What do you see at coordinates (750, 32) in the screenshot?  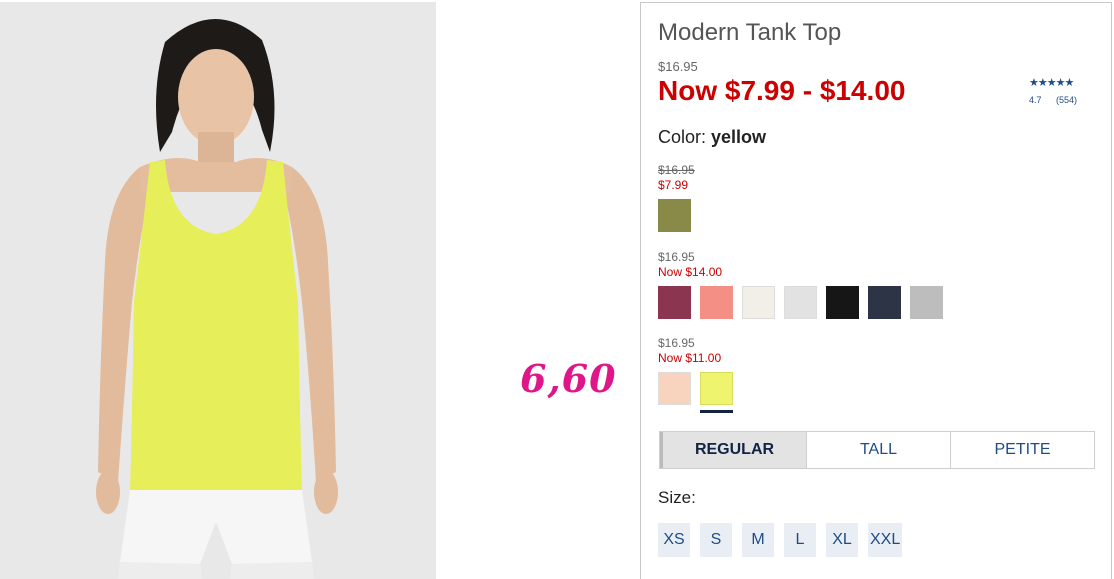 I see `product-title: Modern Tank Top` at bounding box center [750, 32].